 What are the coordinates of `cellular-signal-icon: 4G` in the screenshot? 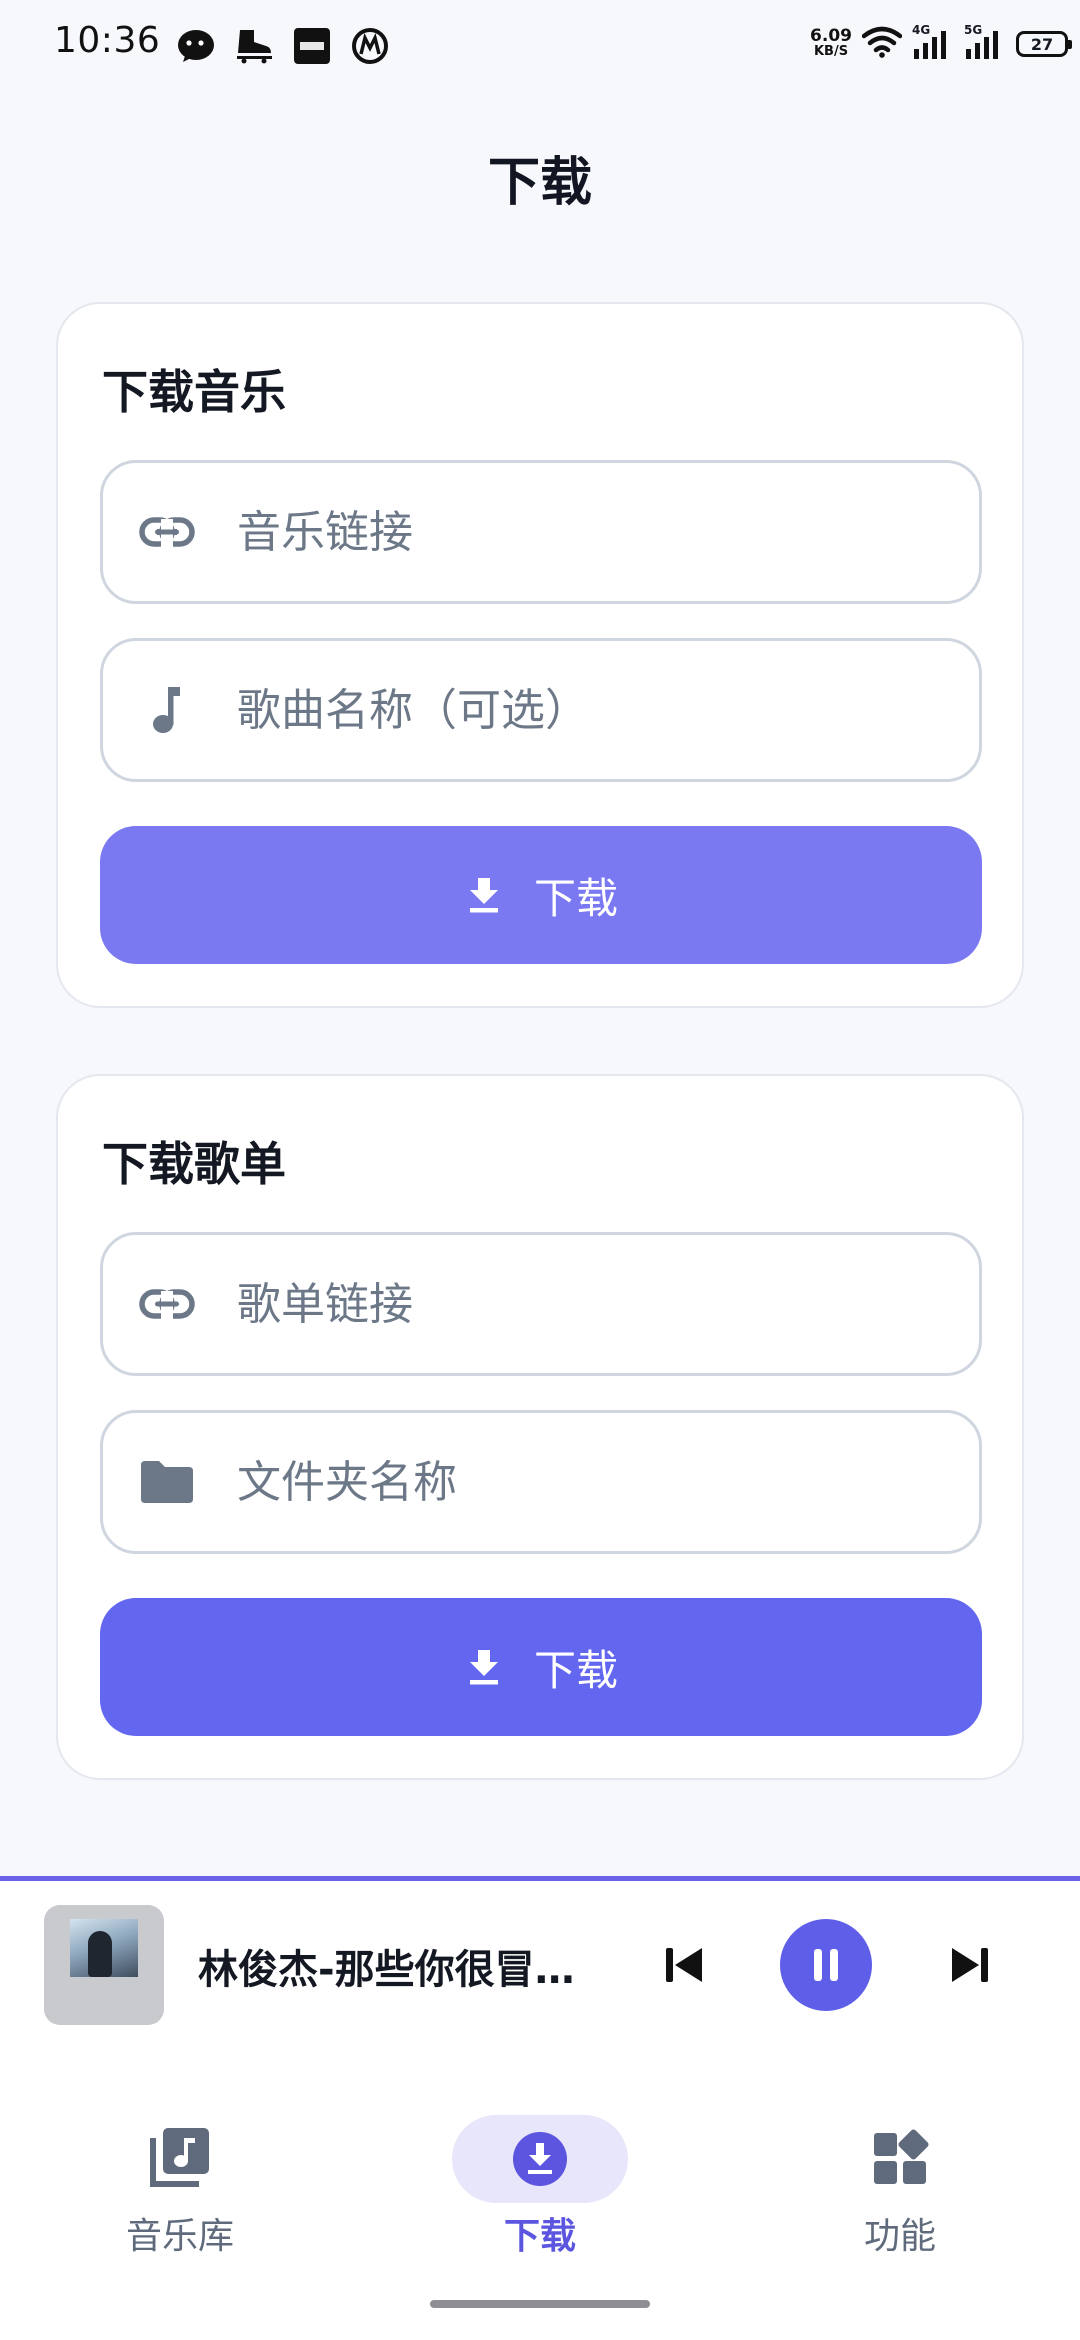 It's located at (933, 42).